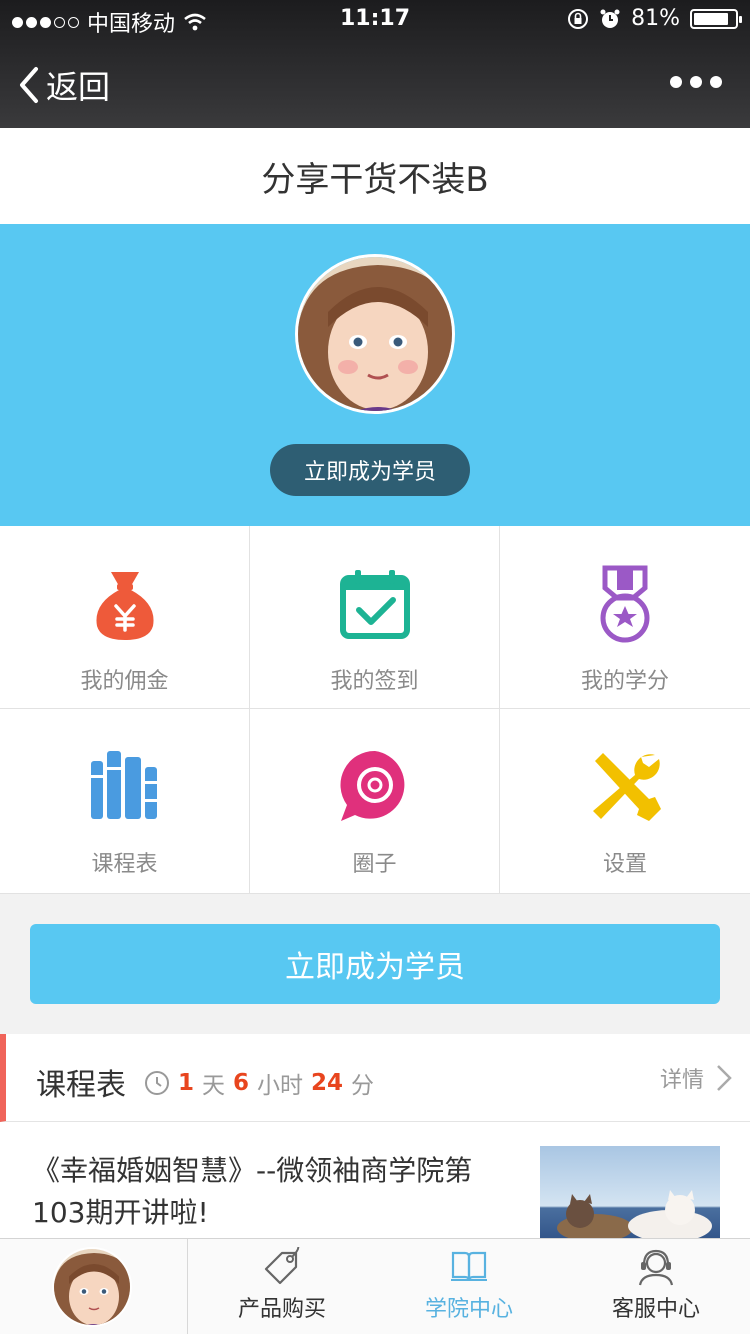 The image size is (750, 1334). What do you see at coordinates (124, 681) in the screenshot?
I see `grid-label: 我的佣金` at bounding box center [124, 681].